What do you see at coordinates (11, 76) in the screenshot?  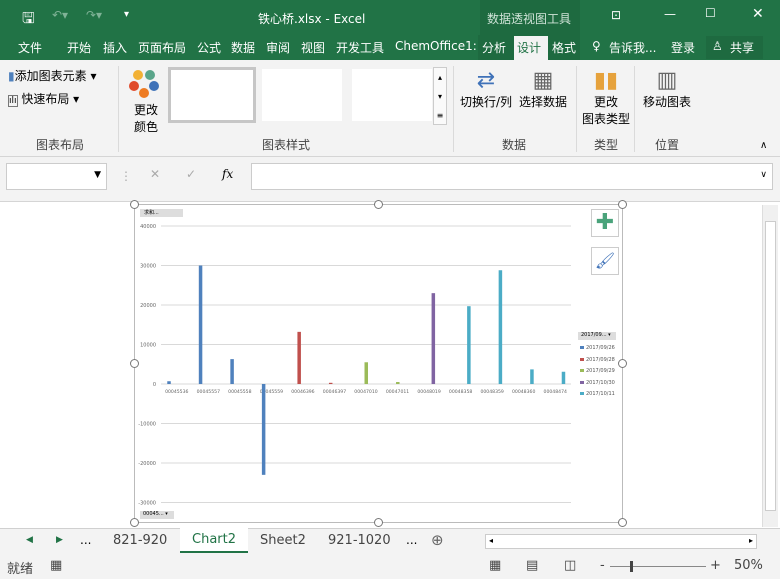 I see `add-chart-element-icon: ▮` at bounding box center [11, 76].